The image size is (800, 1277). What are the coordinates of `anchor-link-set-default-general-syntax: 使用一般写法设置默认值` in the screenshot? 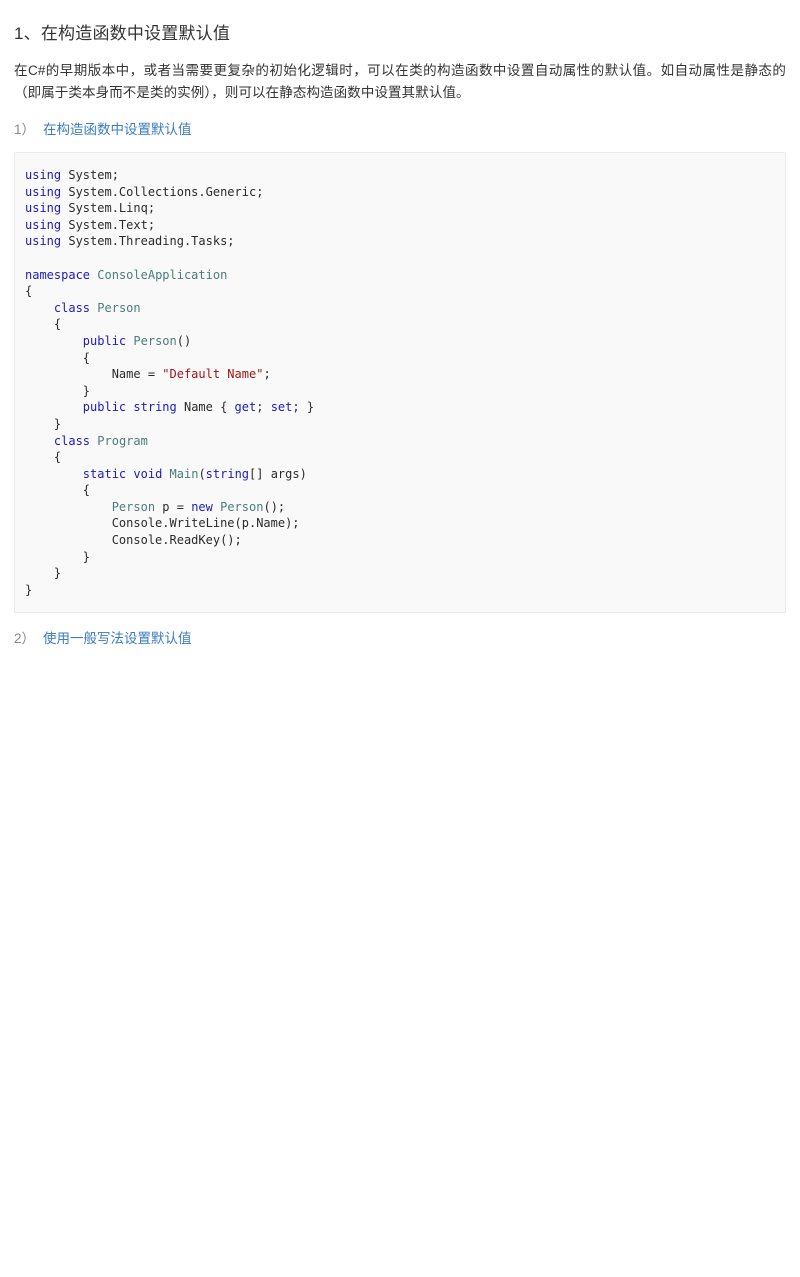 It's located at (117, 638).